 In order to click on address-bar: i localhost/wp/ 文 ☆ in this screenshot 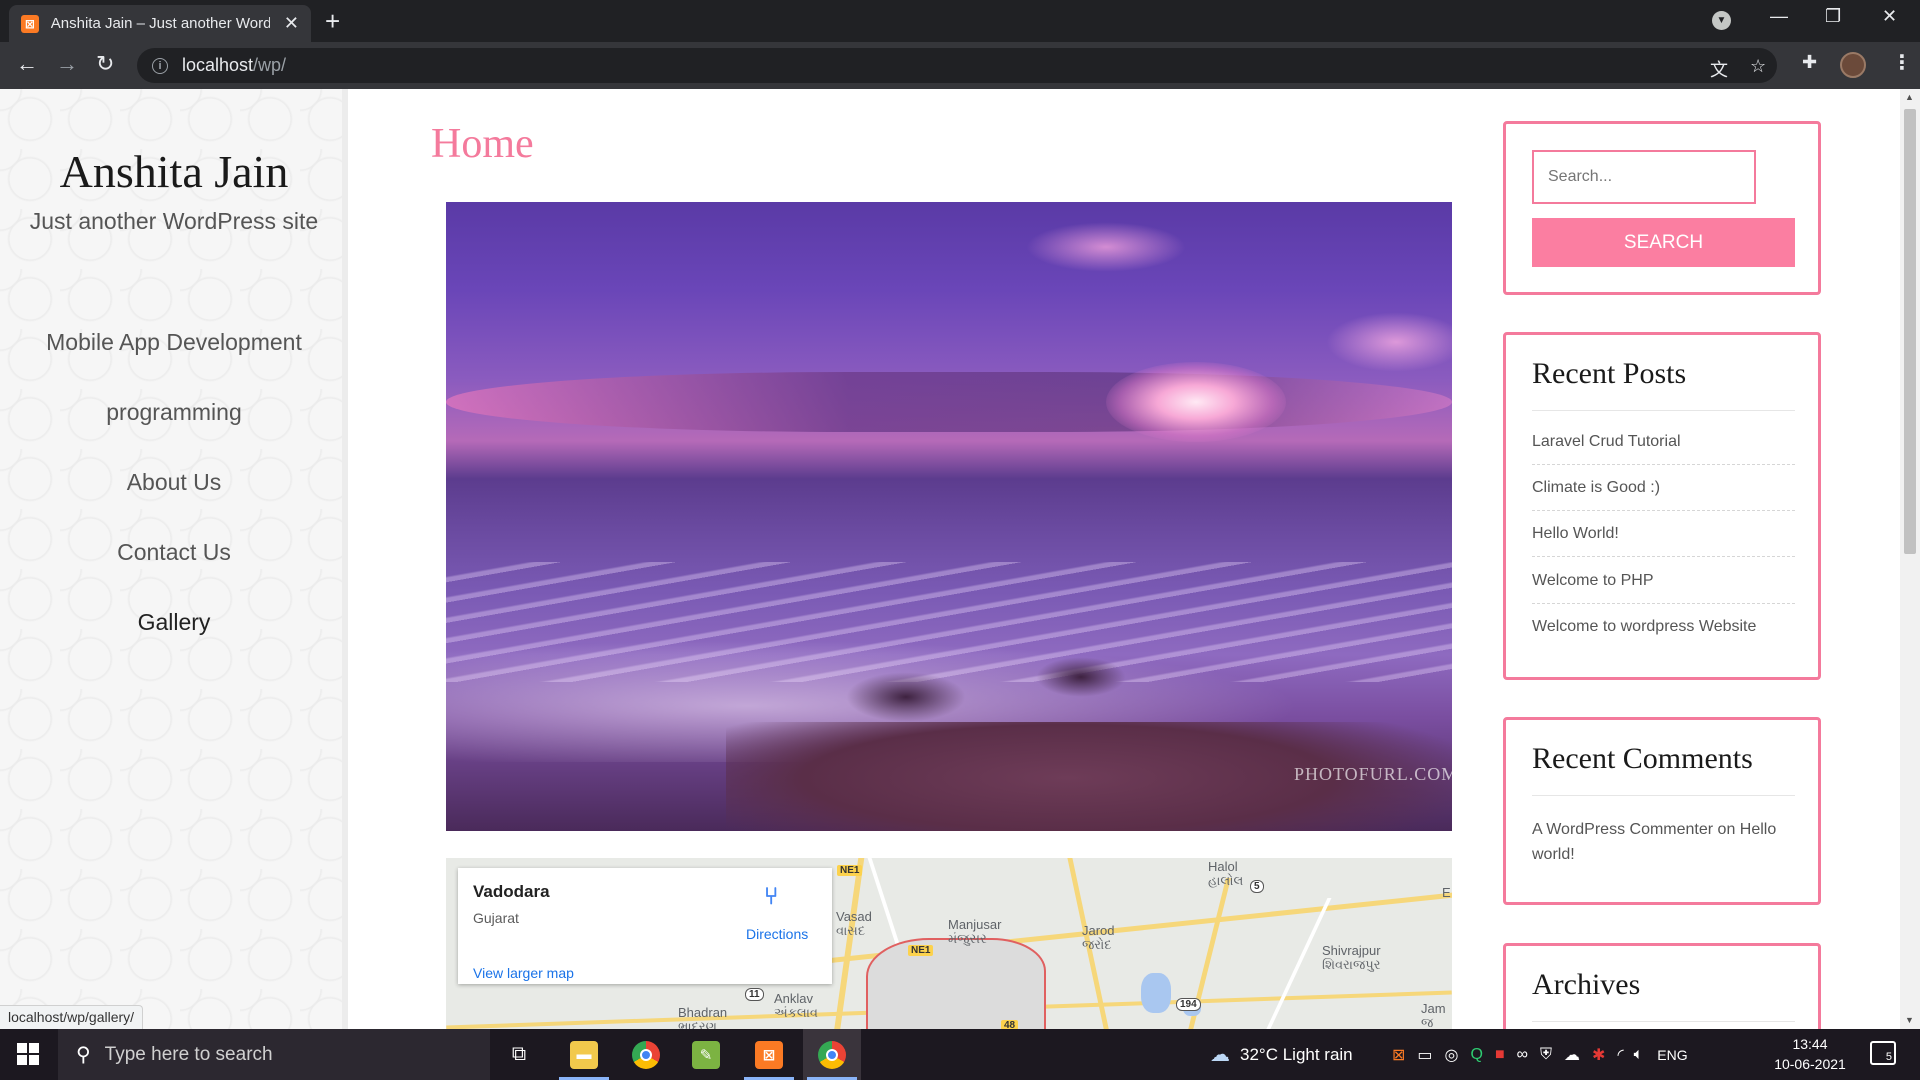, I will do `click(957, 65)`.